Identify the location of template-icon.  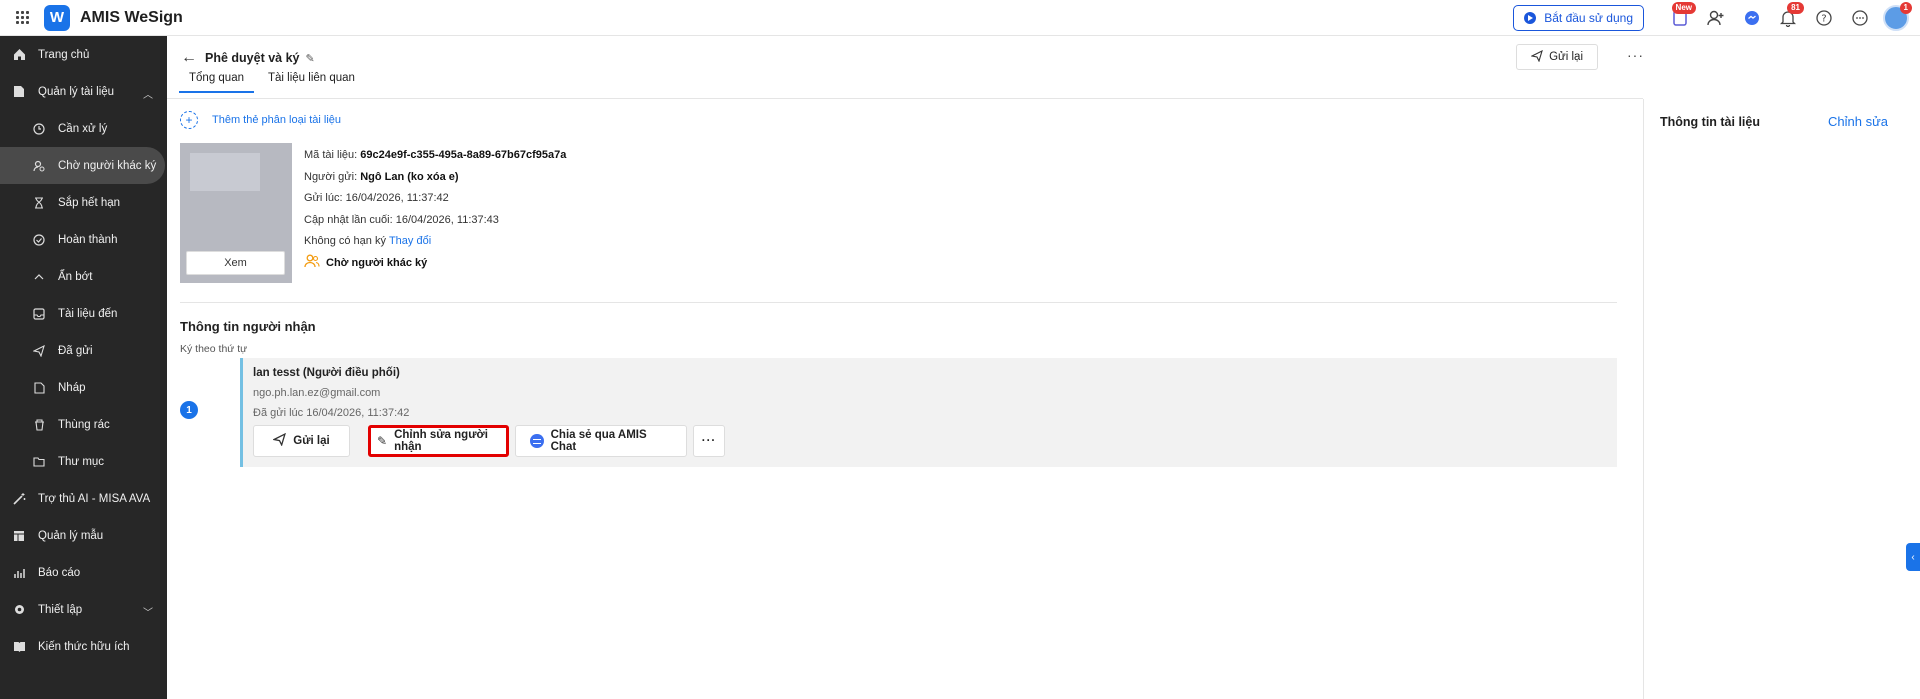
(19, 536).